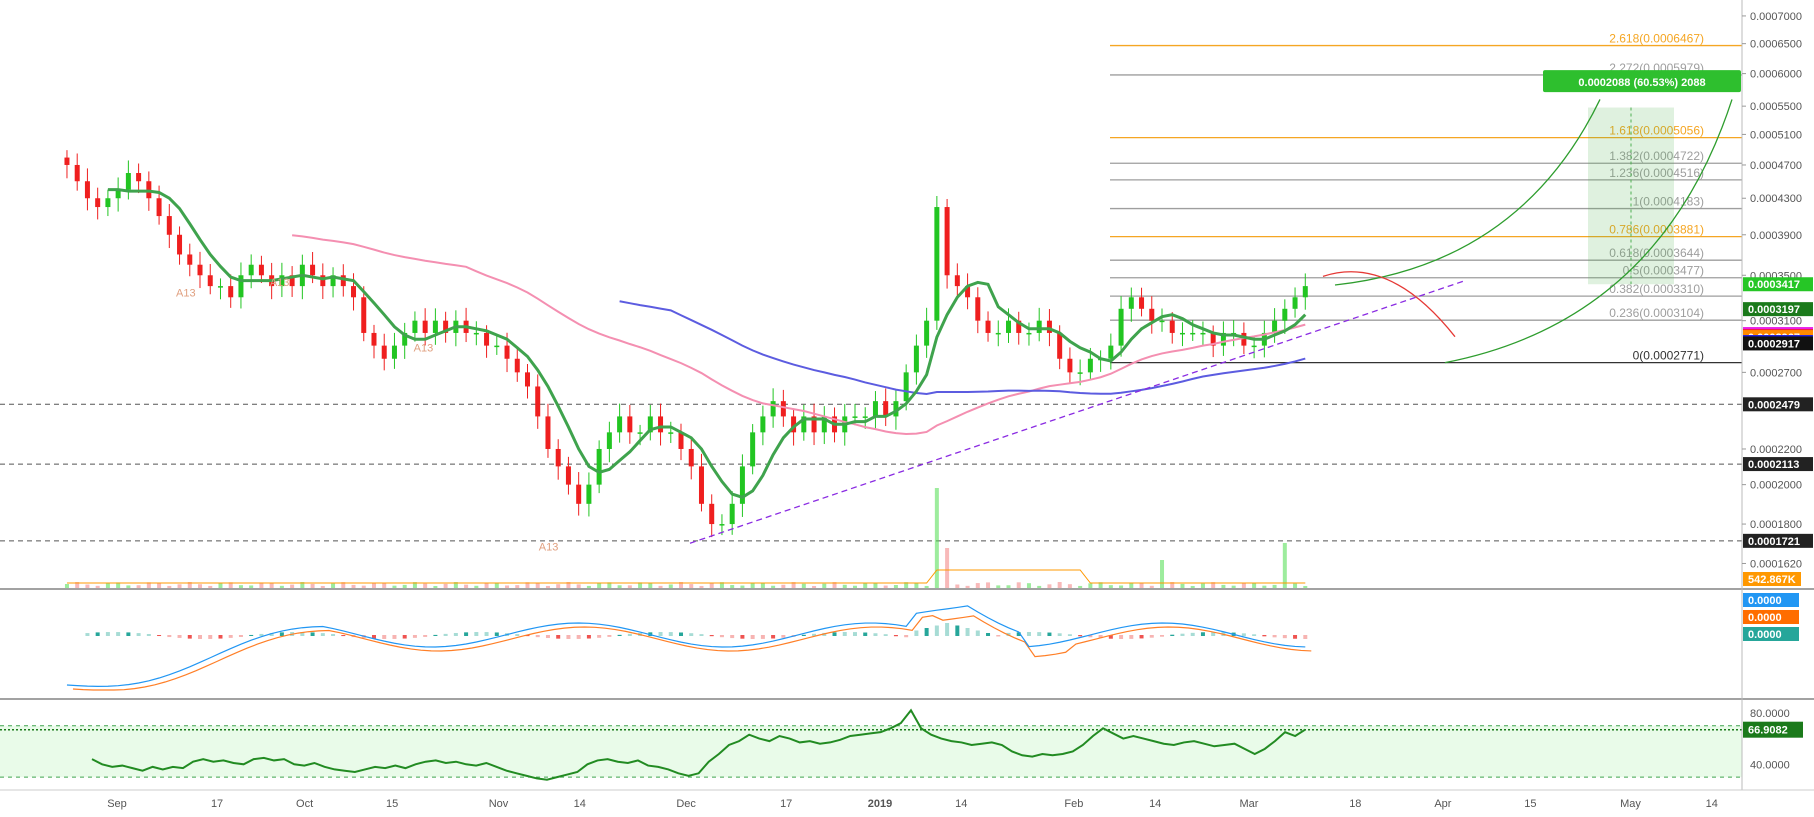  Describe the element at coordinates (1772, 580) in the screenshot. I see `volume-tag-label: 542.867K` at that location.